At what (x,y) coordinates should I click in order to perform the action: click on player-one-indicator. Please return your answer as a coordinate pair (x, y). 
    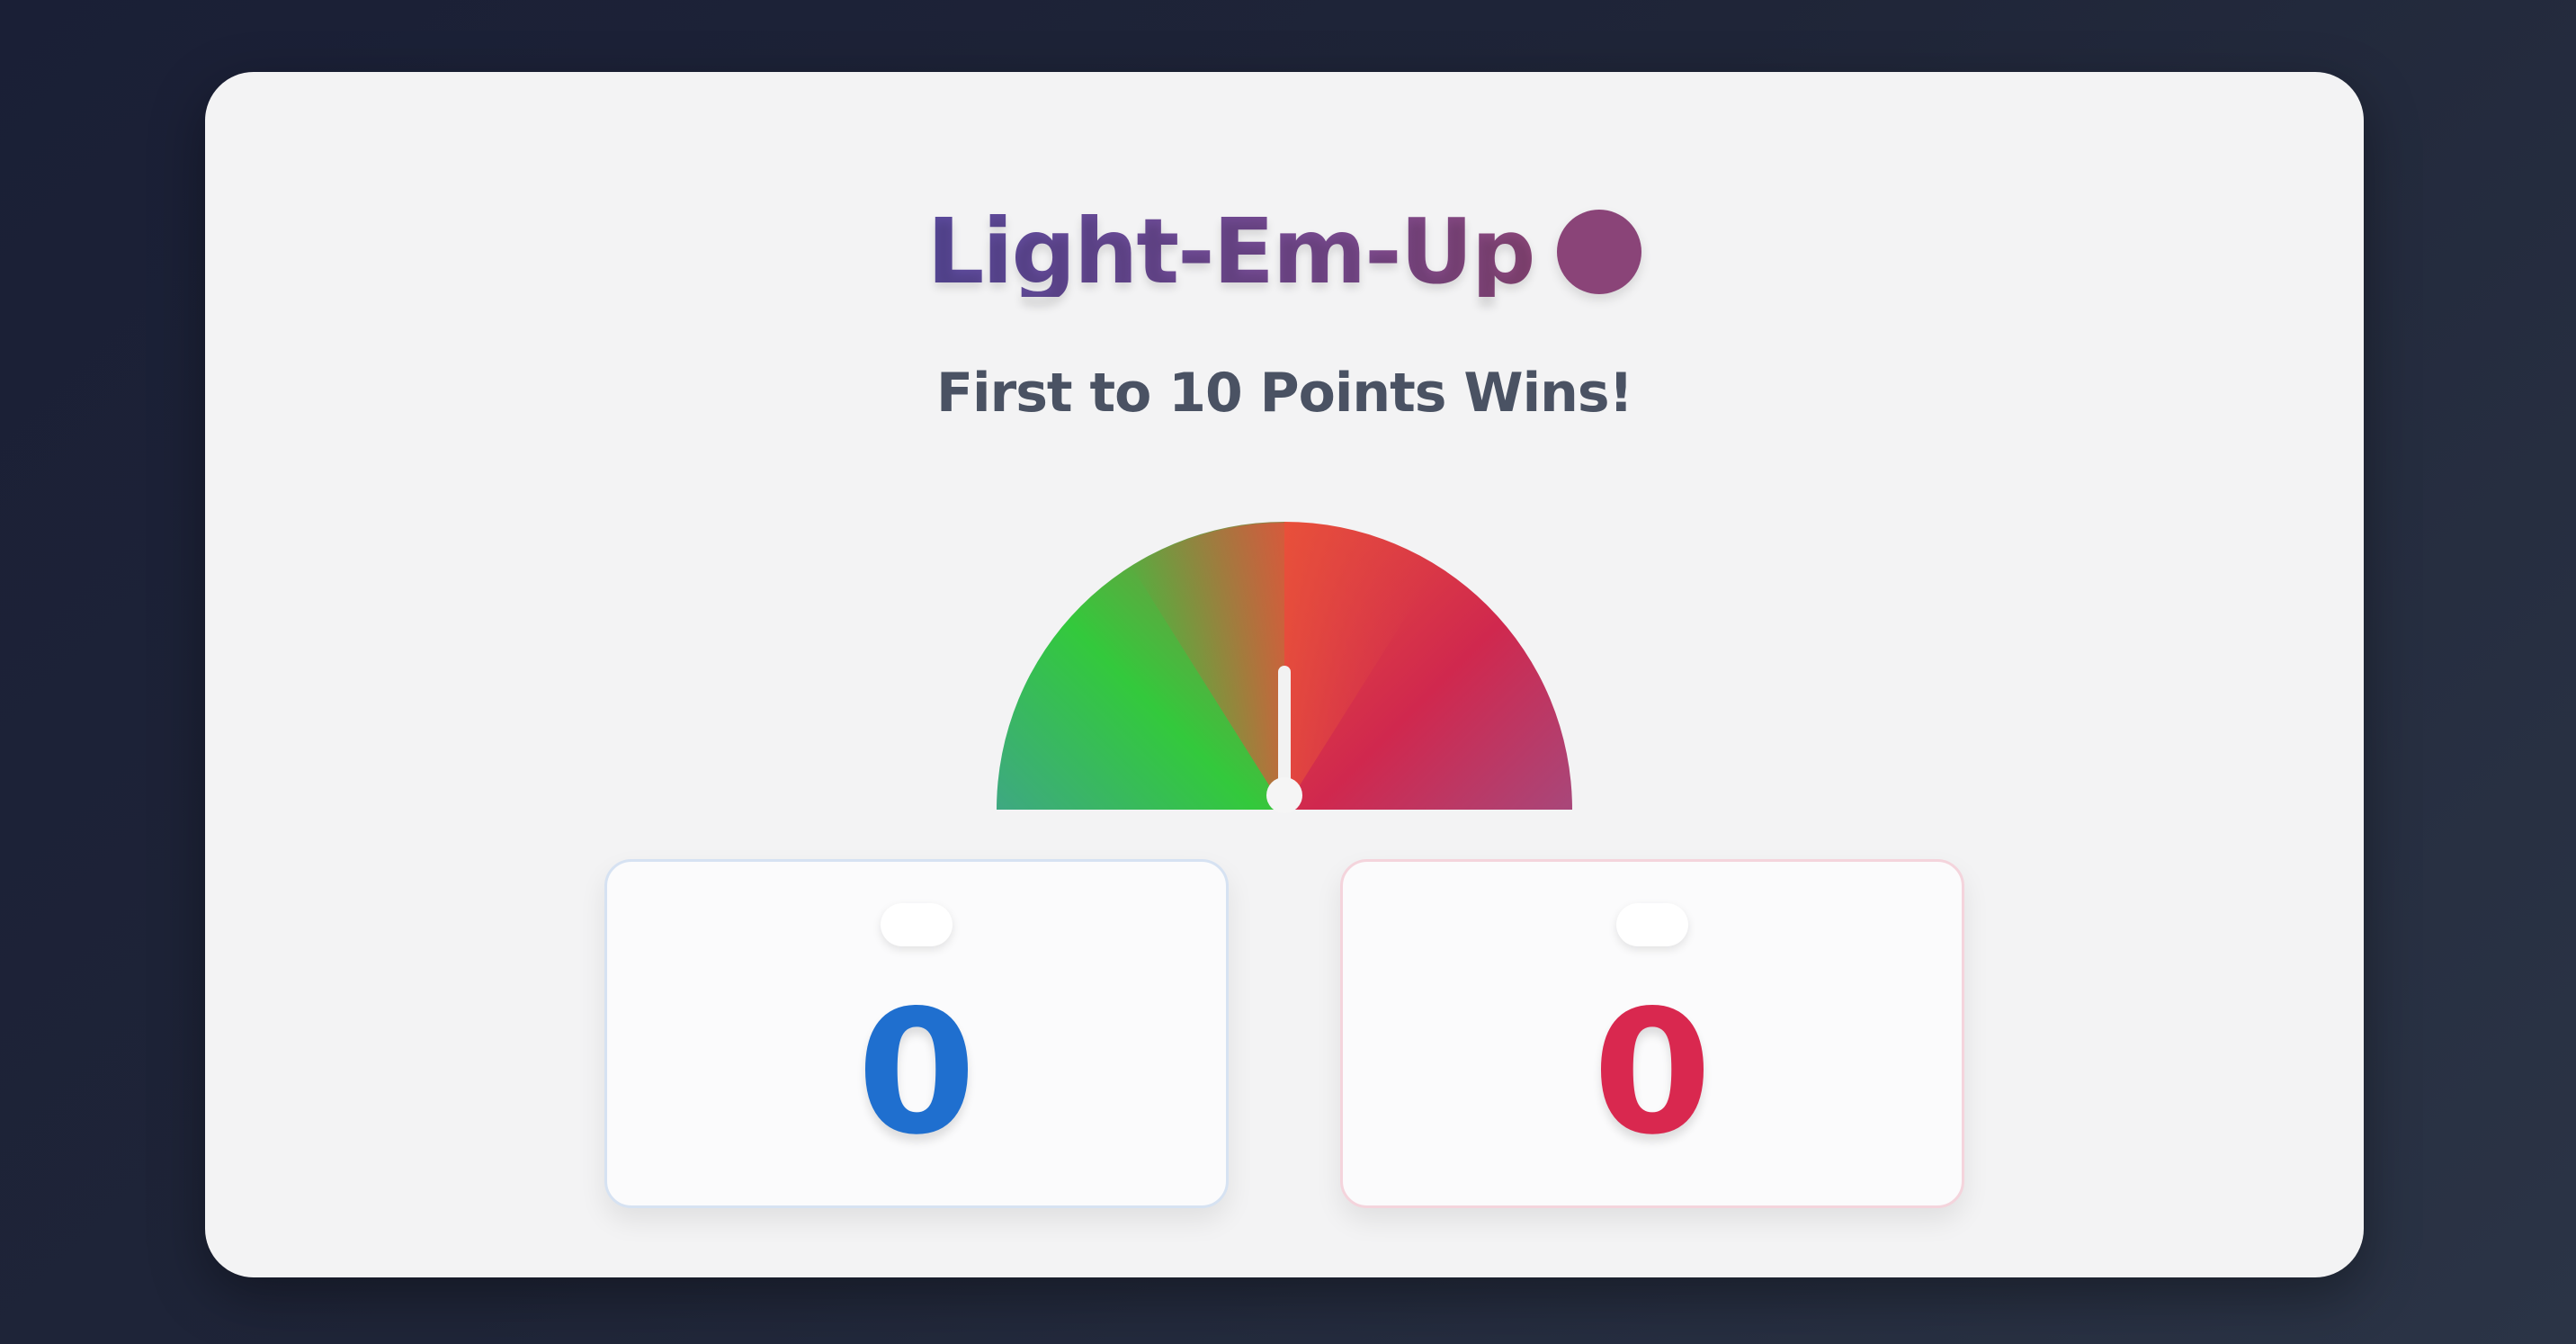
    Looking at the image, I should click on (917, 924).